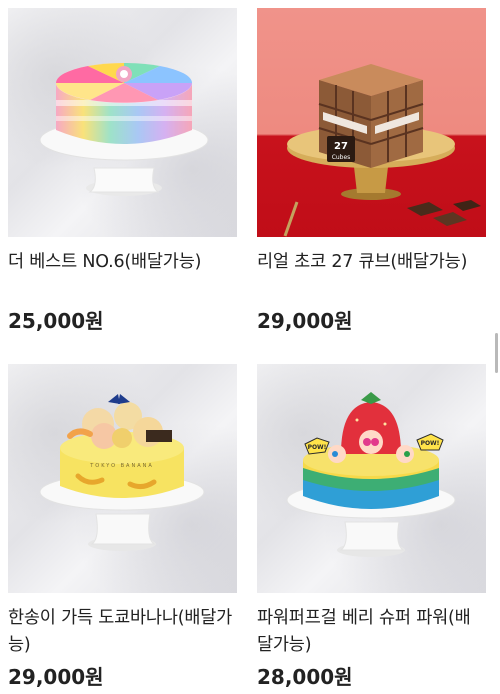 The width and height of the screenshot is (500, 694). I want to click on pow-badge-right: POW!, so click(430, 443).